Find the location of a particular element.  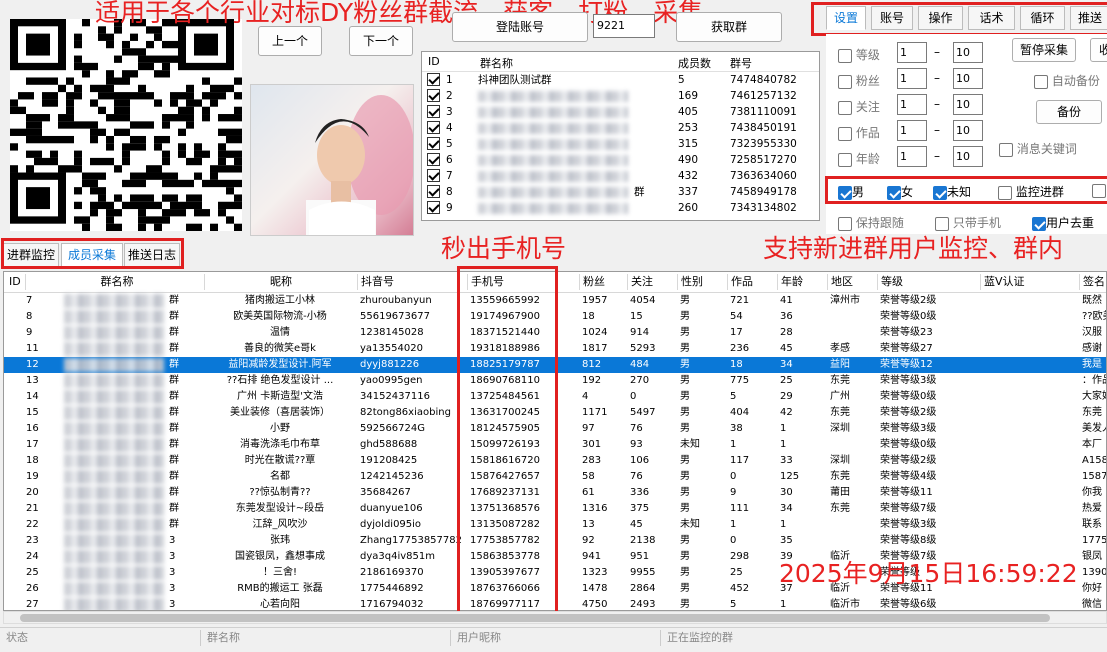

tab-push: 推送 is located at coordinates (1088, 18).